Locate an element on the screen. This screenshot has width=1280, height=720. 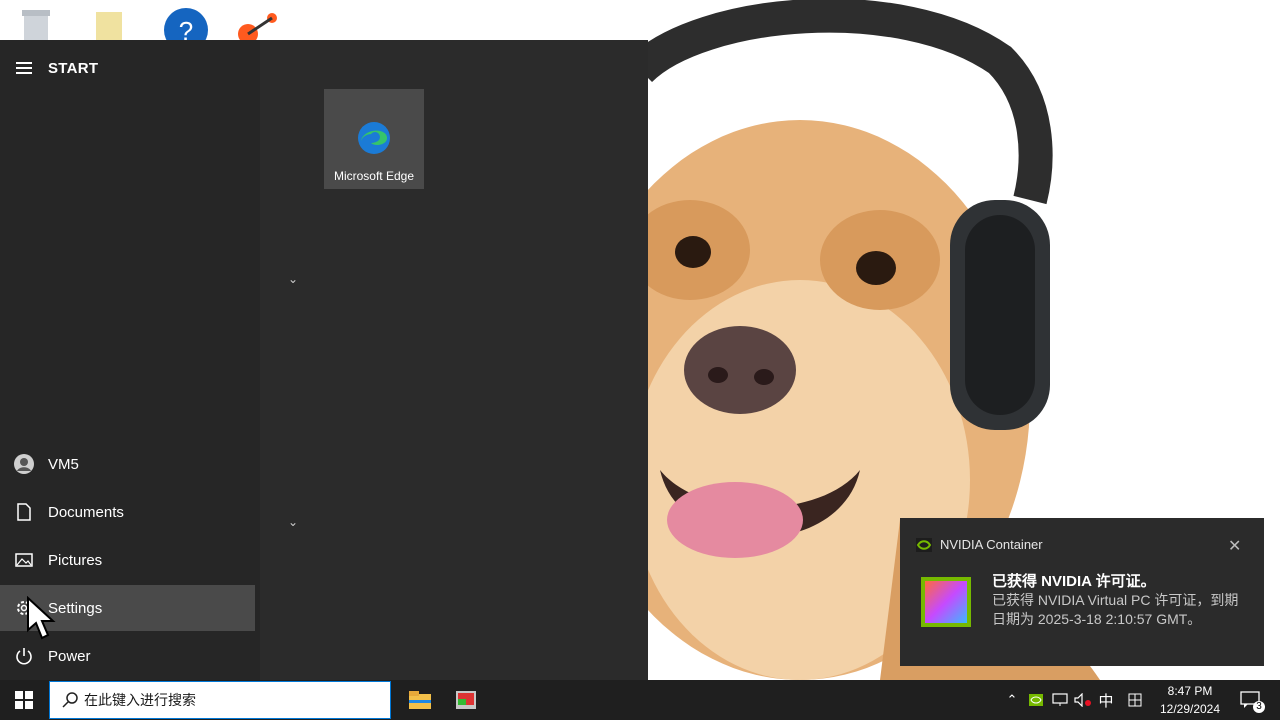
mouse-cursor-icon is located at coordinates (41, 618).